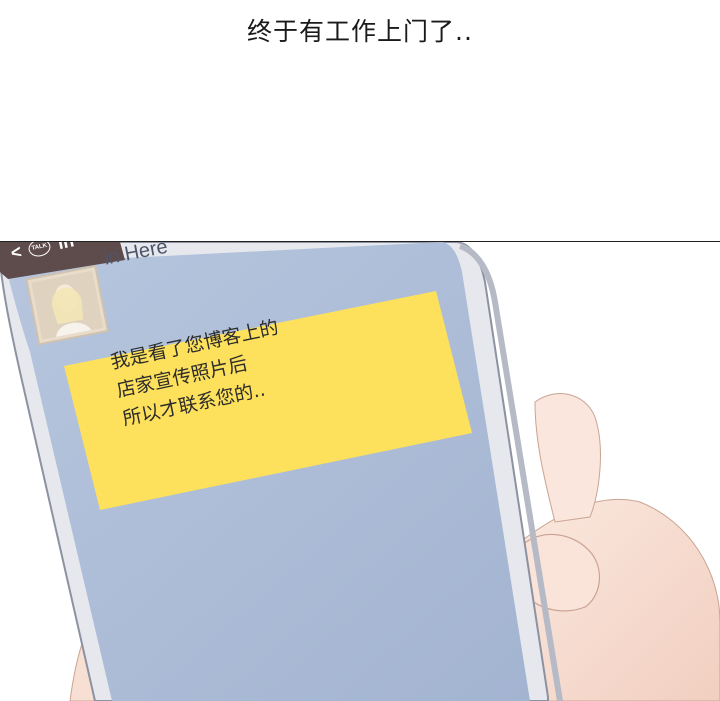 This screenshot has height=701, width=720. What do you see at coordinates (65, 247) in the screenshot?
I see `chat-title-fragment: in` at bounding box center [65, 247].